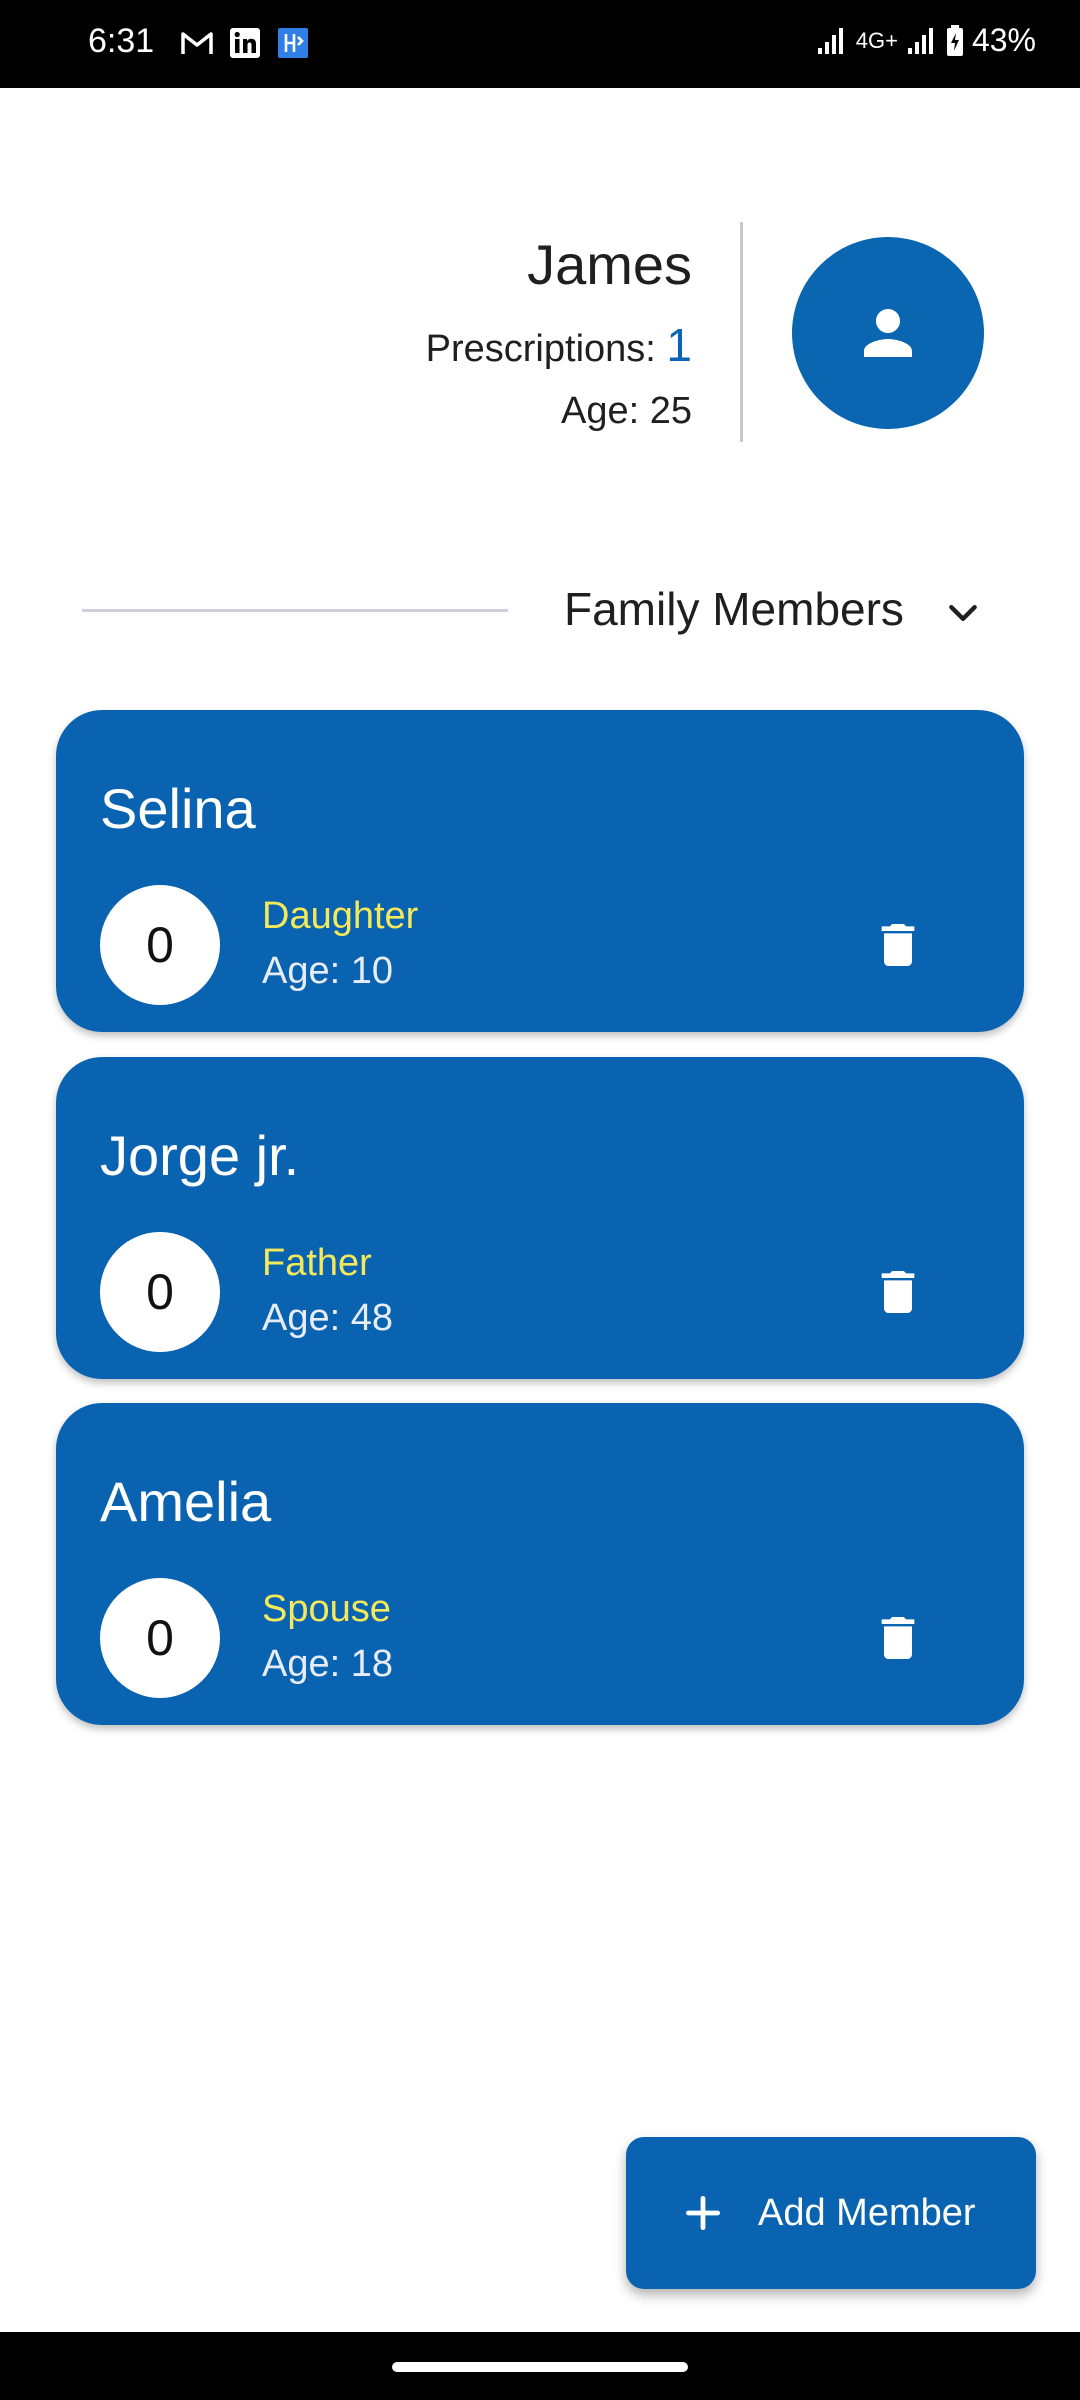 The image size is (1080, 2400). I want to click on member-relation: Daughter, so click(340, 916).